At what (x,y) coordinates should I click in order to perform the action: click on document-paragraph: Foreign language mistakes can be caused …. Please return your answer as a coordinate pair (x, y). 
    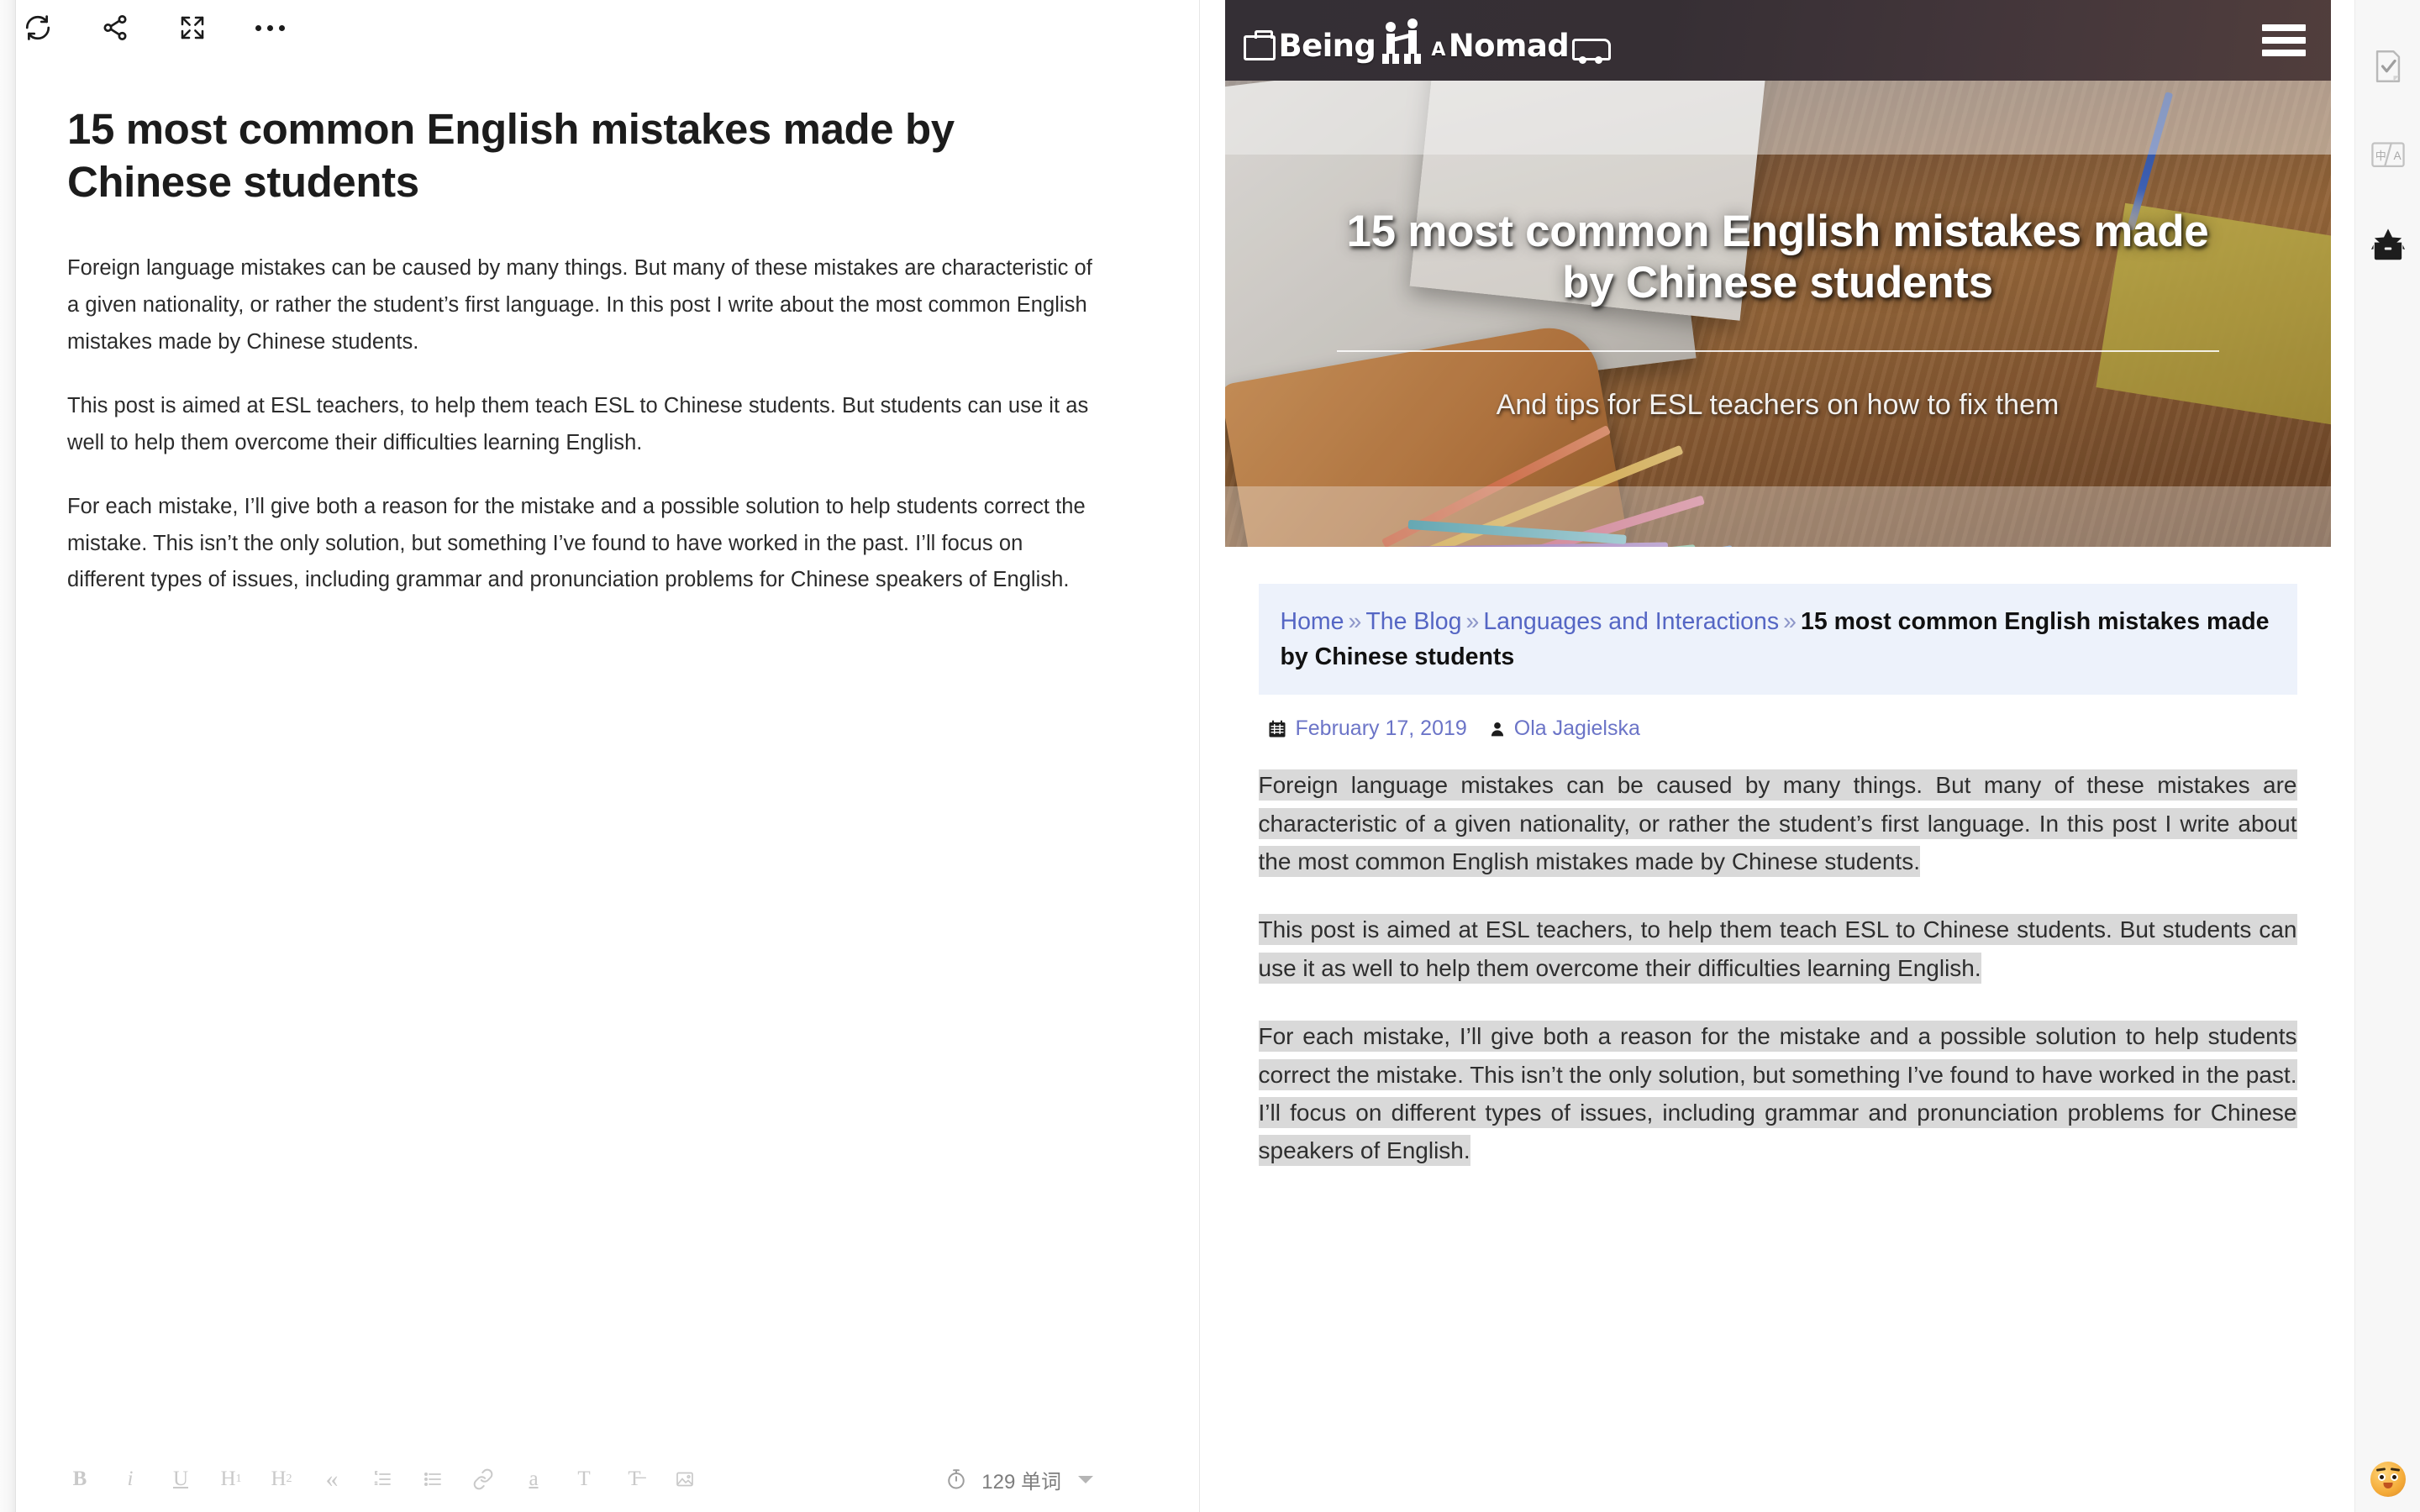
    Looking at the image, I should click on (582, 305).